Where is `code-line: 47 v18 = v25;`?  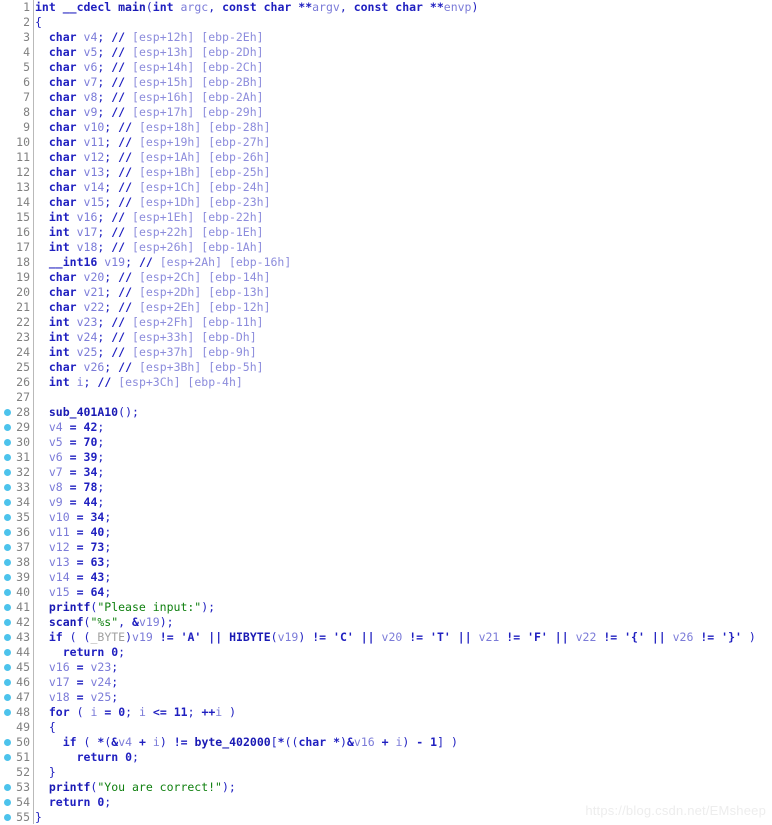
code-line: 47 v18 = v25; is located at coordinates (386, 697).